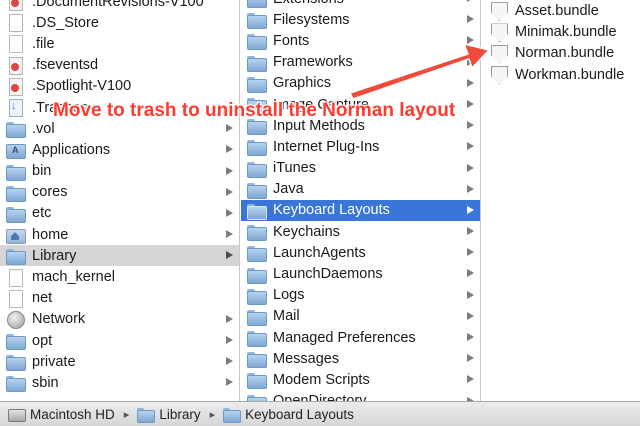 Image resolution: width=640 pixels, height=426 pixels. What do you see at coordinates (360, 210) in the screenshot?
I see `file-item-keyboard-layouts: Keyboard Layouts` at bounding box center [360, 210].